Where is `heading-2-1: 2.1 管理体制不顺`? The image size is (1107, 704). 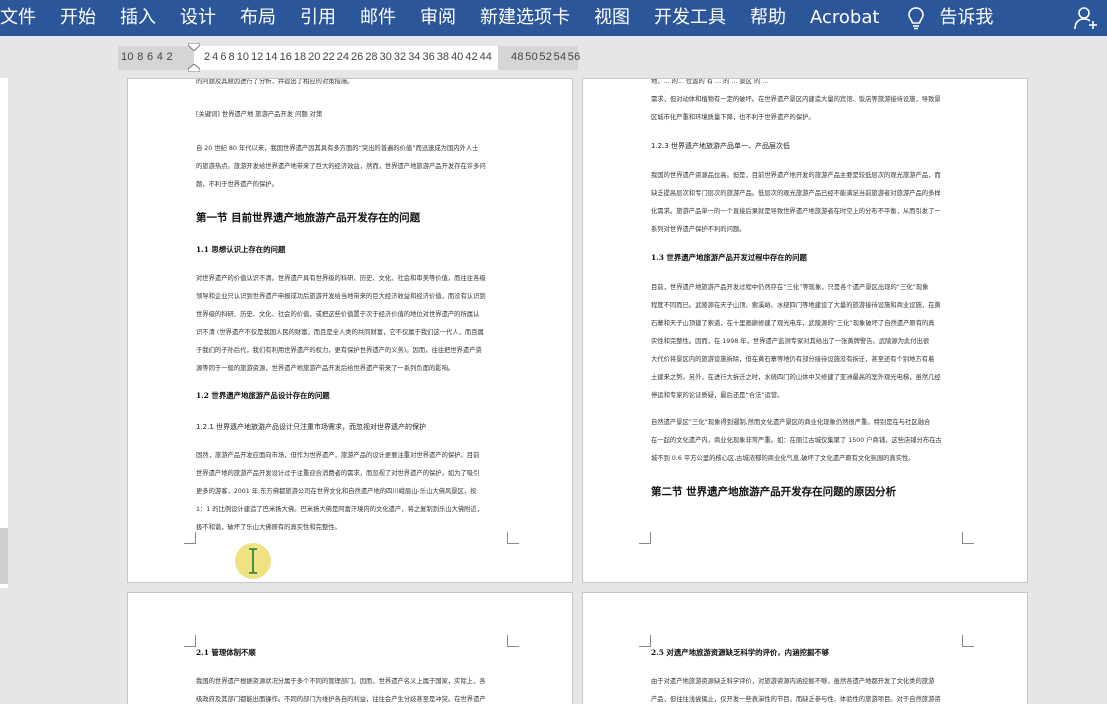
heading-2-1: 2.1 管理体制不顺 is located at coordinates (226, 652).